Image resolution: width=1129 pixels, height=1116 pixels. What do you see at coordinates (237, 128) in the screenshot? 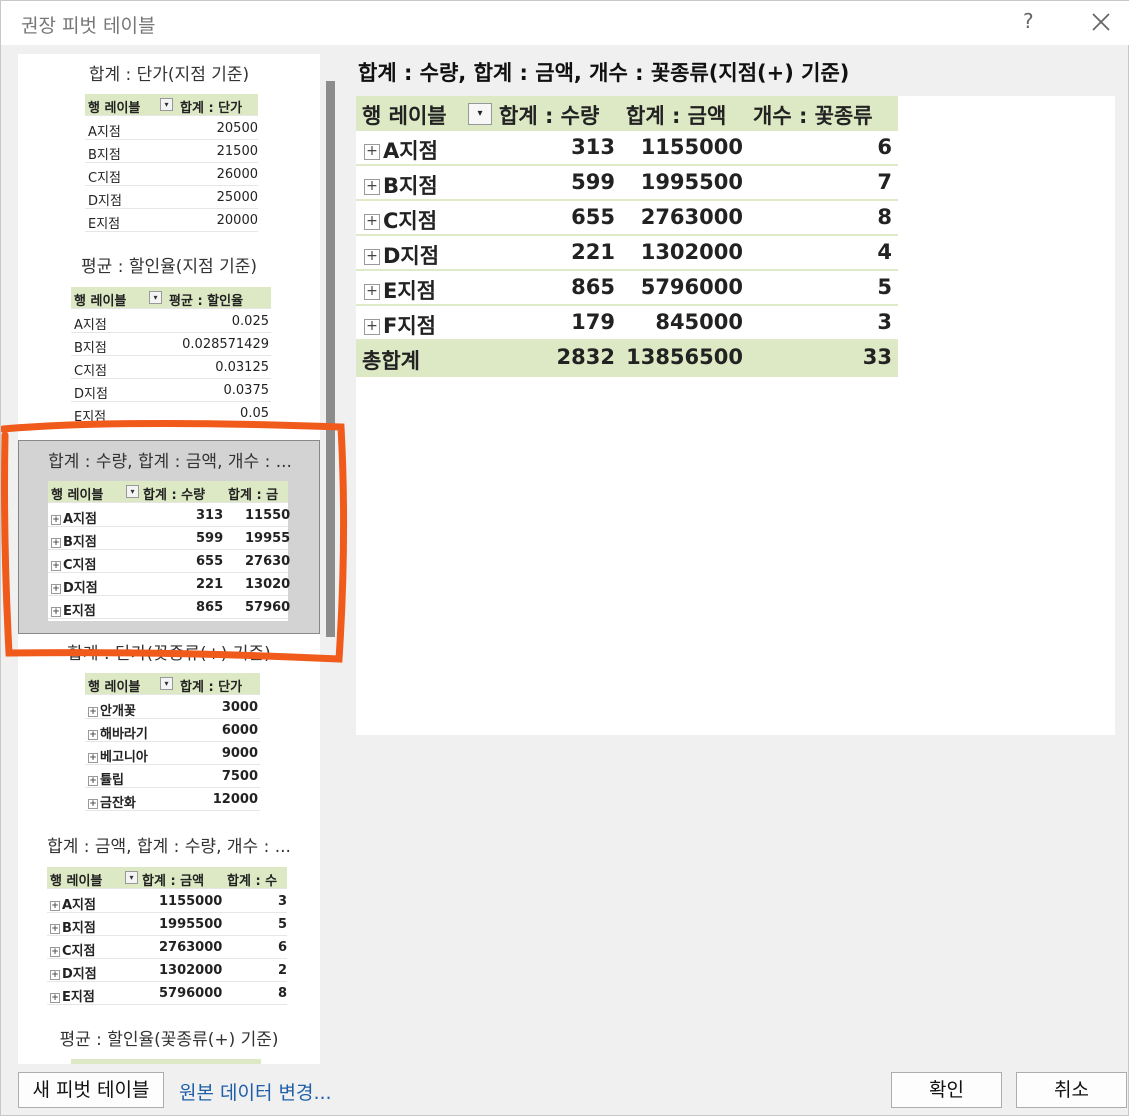
I see `row-value: 20500` at bounding box center [237, 128].